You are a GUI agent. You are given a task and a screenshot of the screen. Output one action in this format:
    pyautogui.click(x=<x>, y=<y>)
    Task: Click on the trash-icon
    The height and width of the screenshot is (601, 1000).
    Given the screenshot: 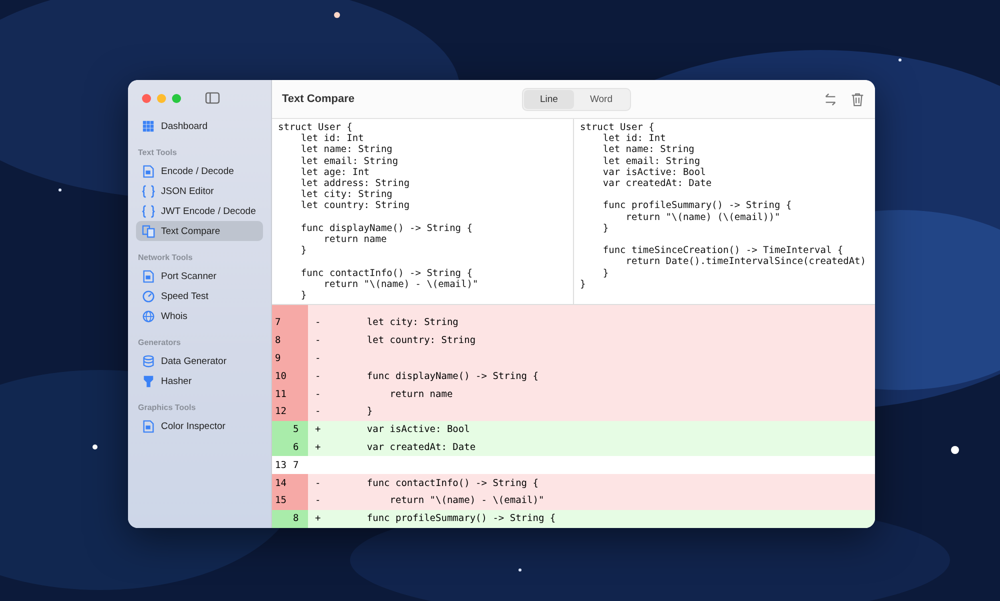 What is the action you would take?
    pyautogui.click(x=857, y=99)
    